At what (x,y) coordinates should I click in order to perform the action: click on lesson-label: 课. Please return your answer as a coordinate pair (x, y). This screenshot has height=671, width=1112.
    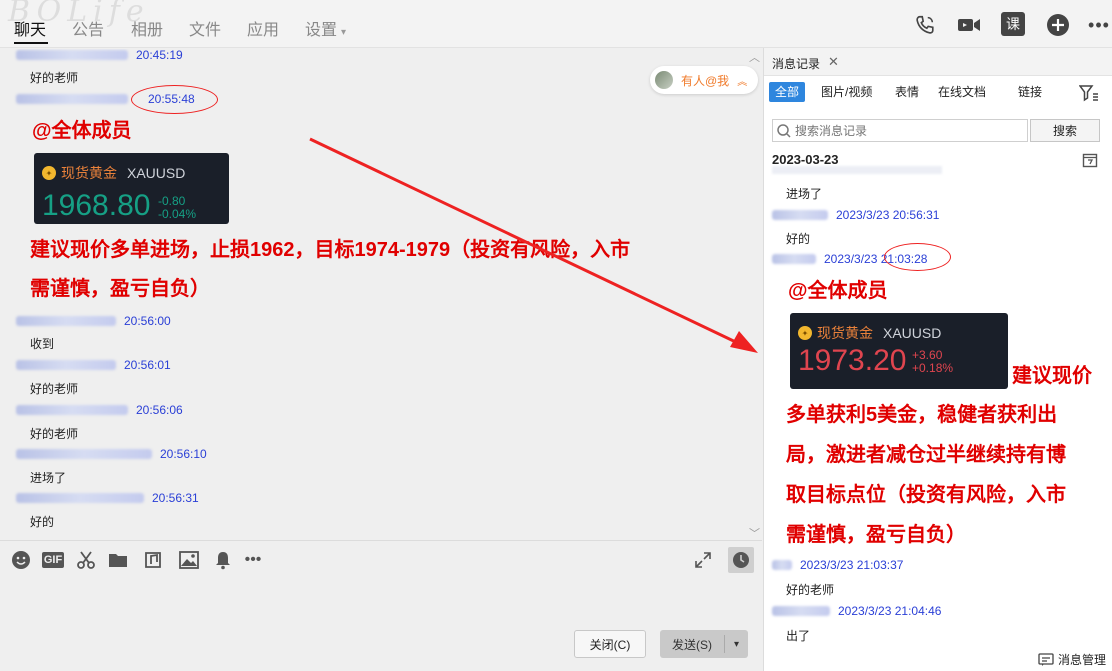
    Looking at the image, I should click on (1013, 24).